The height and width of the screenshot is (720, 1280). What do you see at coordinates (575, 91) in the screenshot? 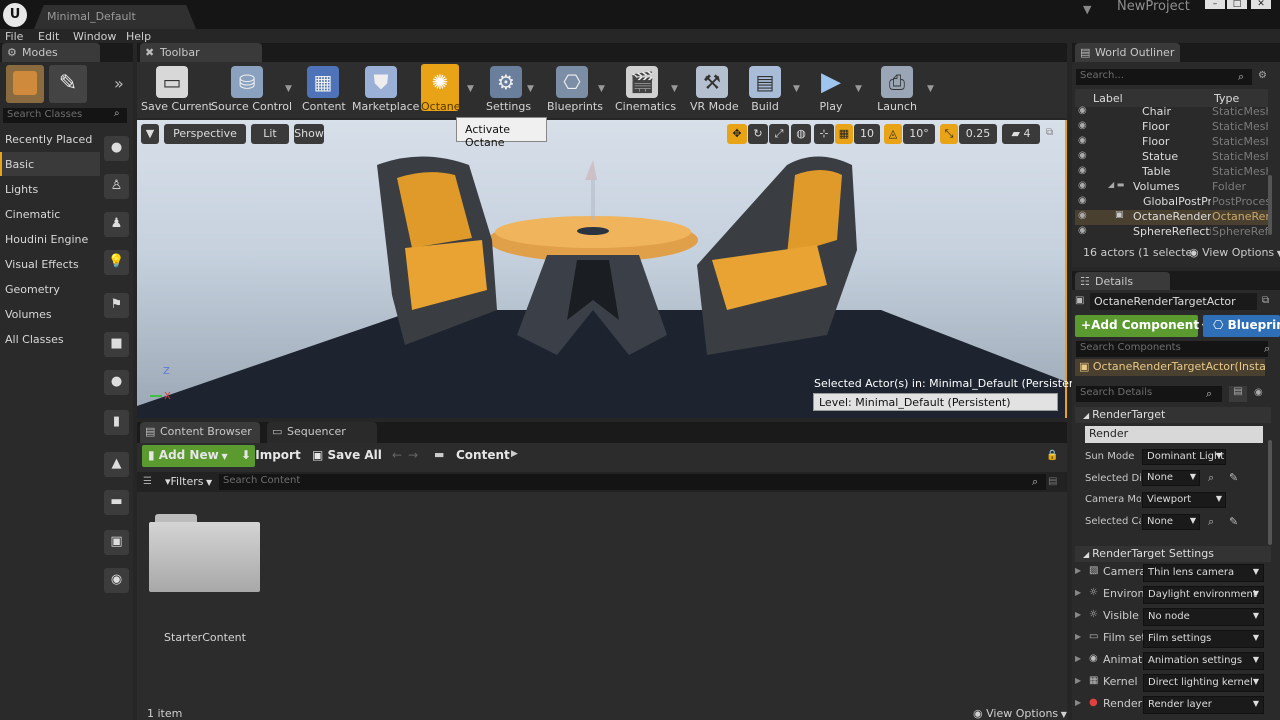
I see `blueprints-button: ⎔ Blueprints` at bounding box center [575, 91].